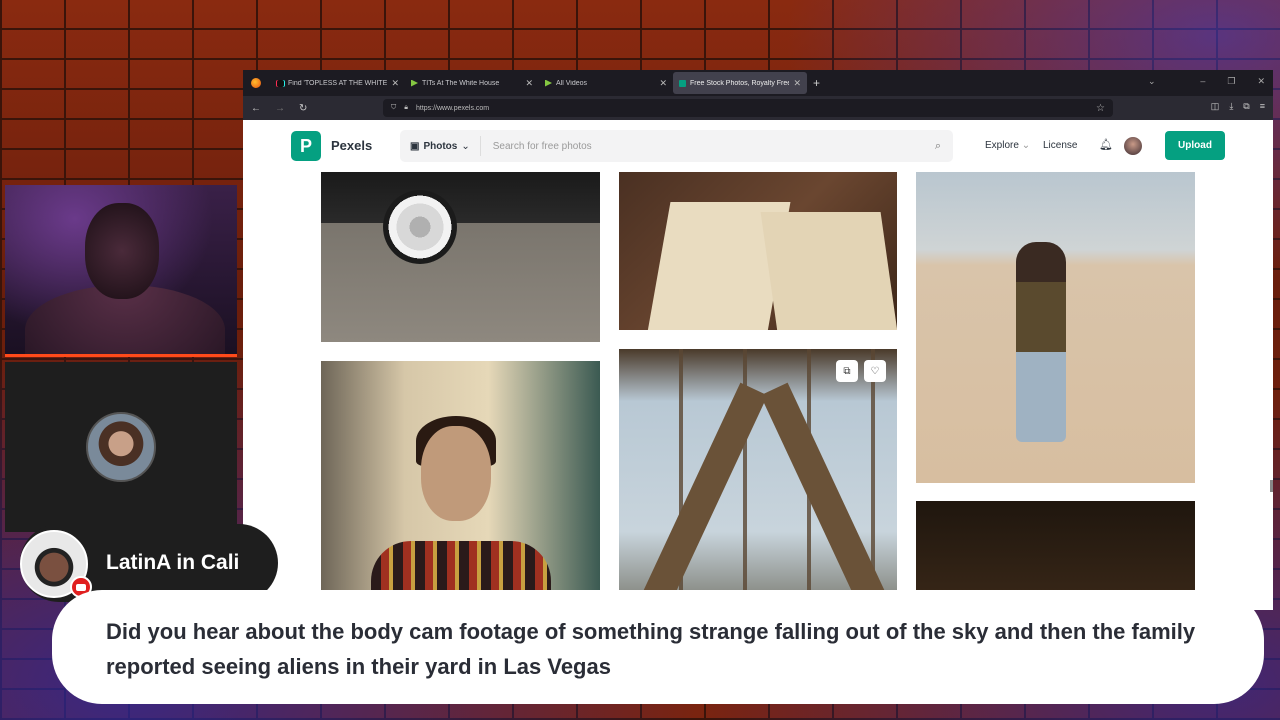  I want to click on tab-label: Find 'TOPLESS AT THE WHITE H, so click(338, 83).